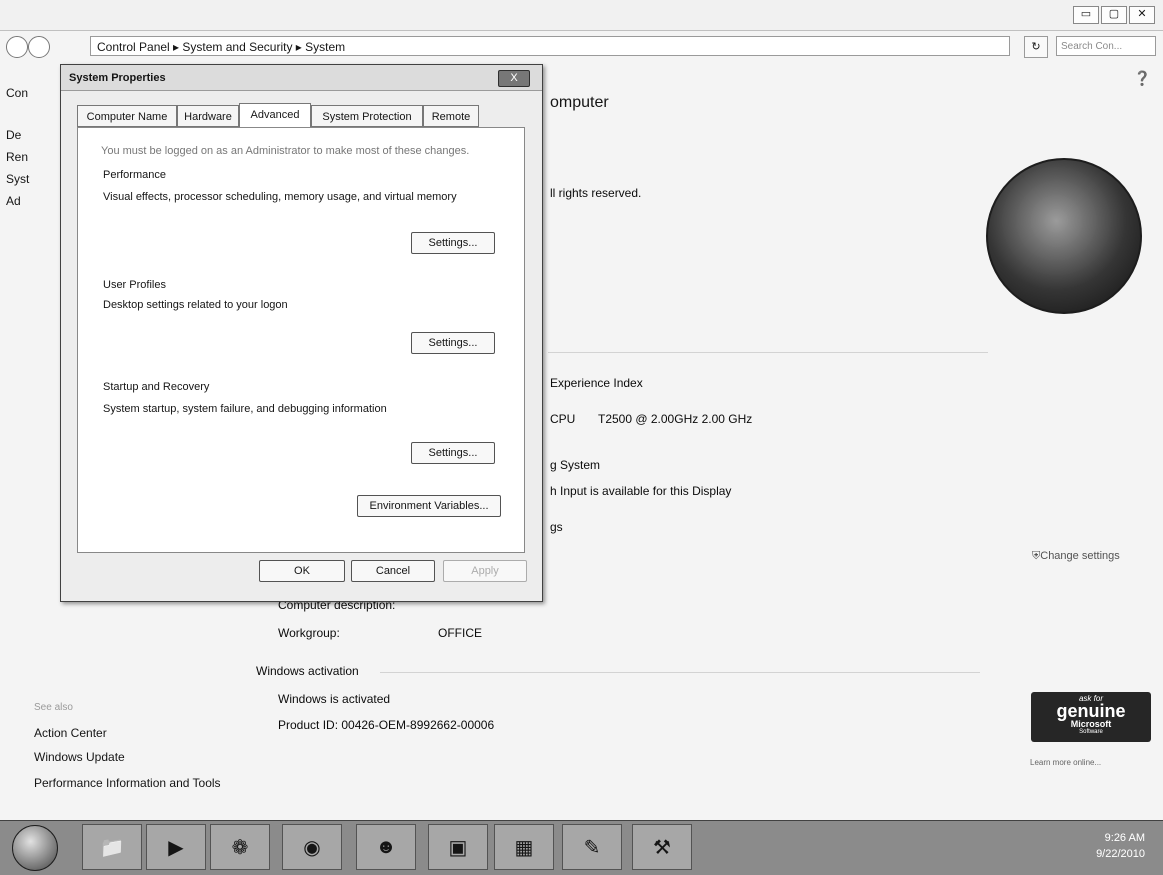  I want to click on help-icon: ❓, so click(1142, 78).